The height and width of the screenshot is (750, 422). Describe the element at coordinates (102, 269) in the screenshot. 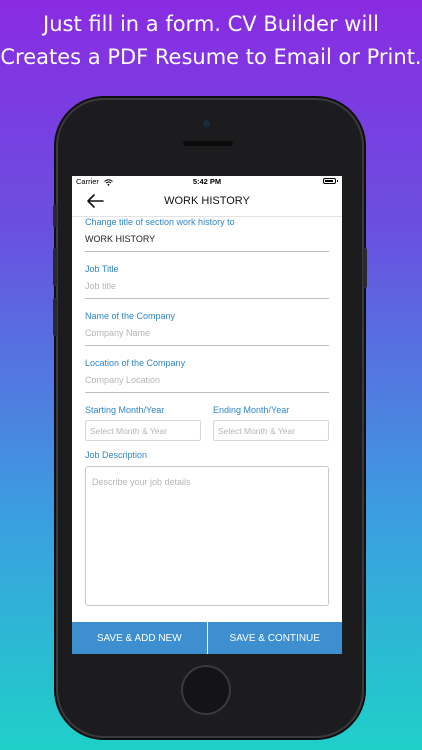

I see `job-title-label: Job Title` at that location.